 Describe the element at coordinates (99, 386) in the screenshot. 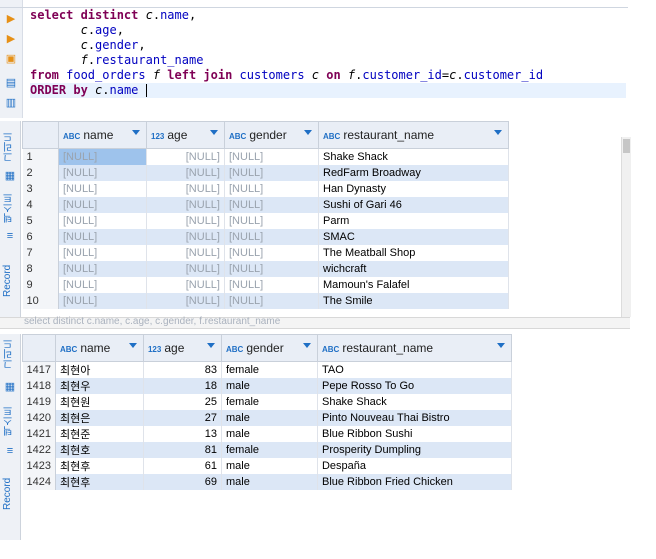

I see `cell-name: 최현우` at that location.